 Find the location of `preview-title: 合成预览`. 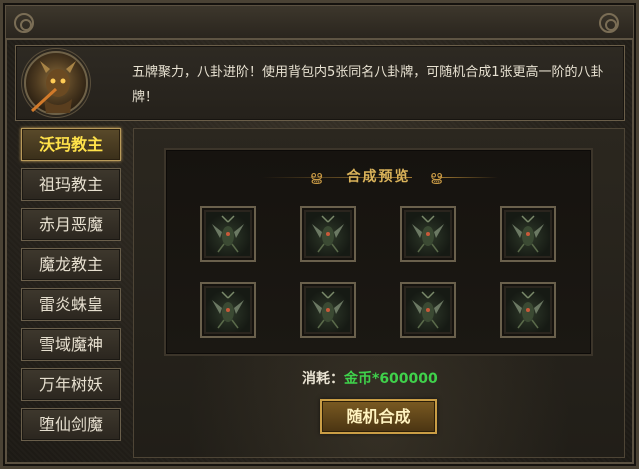

preview-title: 合成预览 is located at coordinates (378, 177).